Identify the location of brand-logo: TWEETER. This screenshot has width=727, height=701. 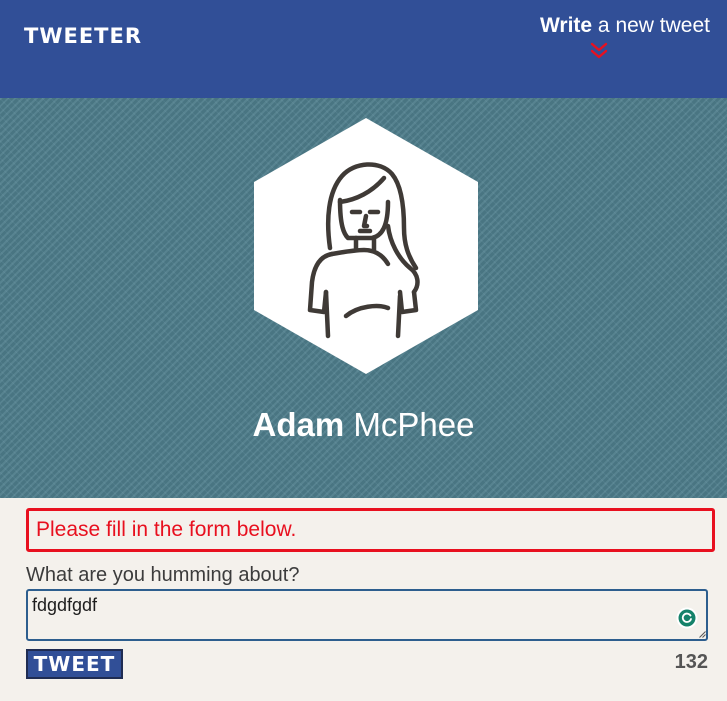
(83, 36).